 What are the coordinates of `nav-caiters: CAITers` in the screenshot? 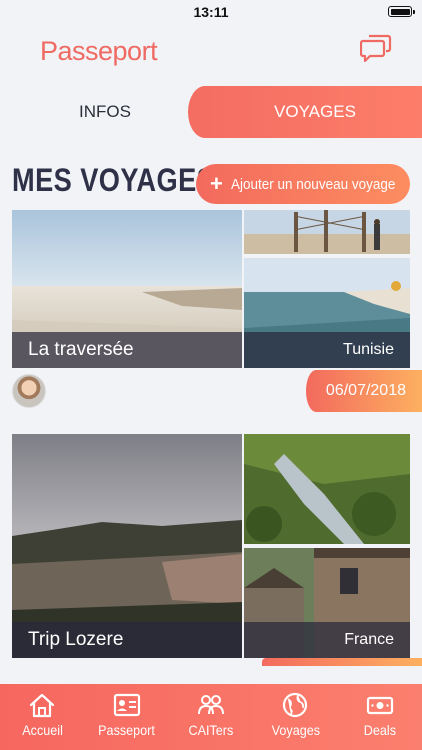 It's located at (211, 717).